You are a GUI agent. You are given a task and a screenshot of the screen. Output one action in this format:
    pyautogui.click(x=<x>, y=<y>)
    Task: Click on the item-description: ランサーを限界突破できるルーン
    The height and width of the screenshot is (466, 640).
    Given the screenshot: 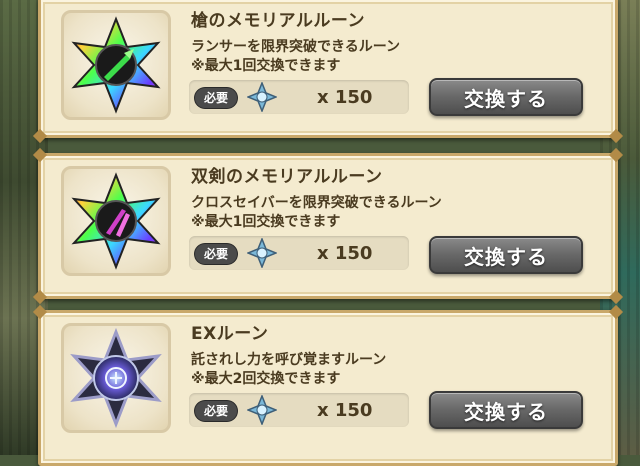 What is the action you would take?
    pyautogui.click(x=296, y=47)
    